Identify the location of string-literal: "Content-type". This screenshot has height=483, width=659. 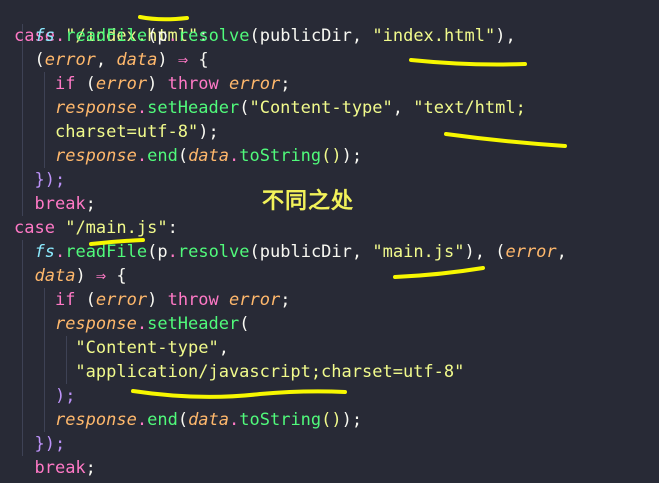
(147, 348).